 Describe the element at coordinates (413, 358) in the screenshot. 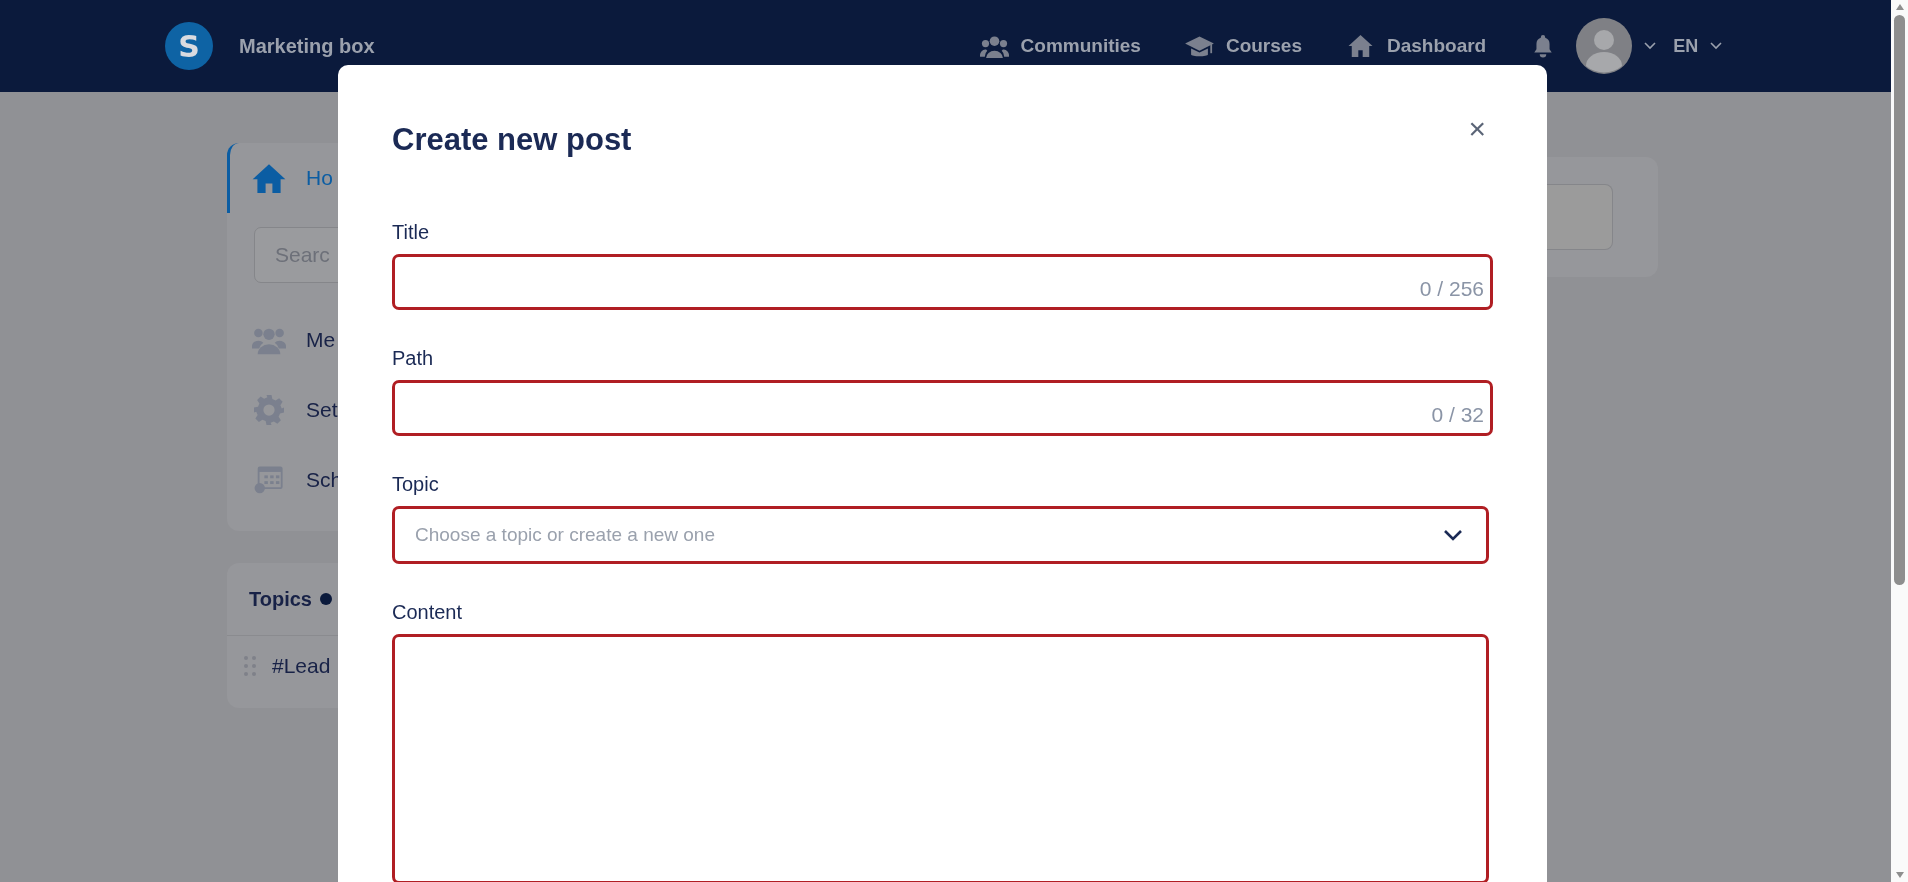

I see `field-label: Path` at that location.